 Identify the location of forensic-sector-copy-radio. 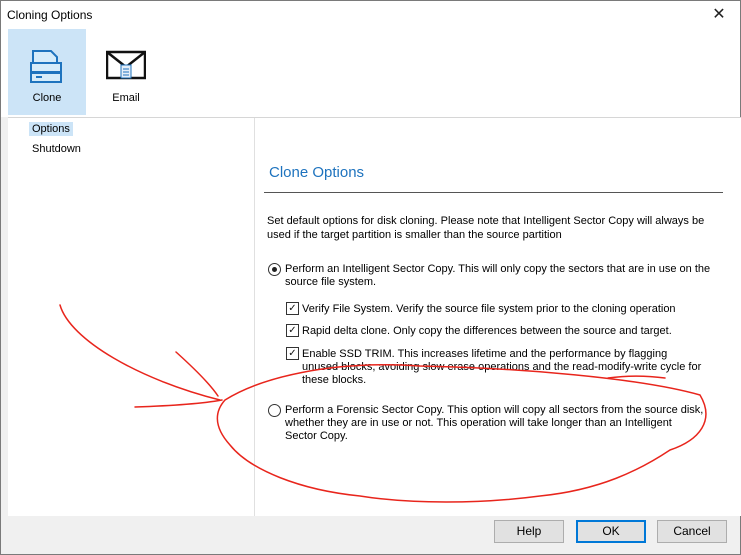
(274, 410).